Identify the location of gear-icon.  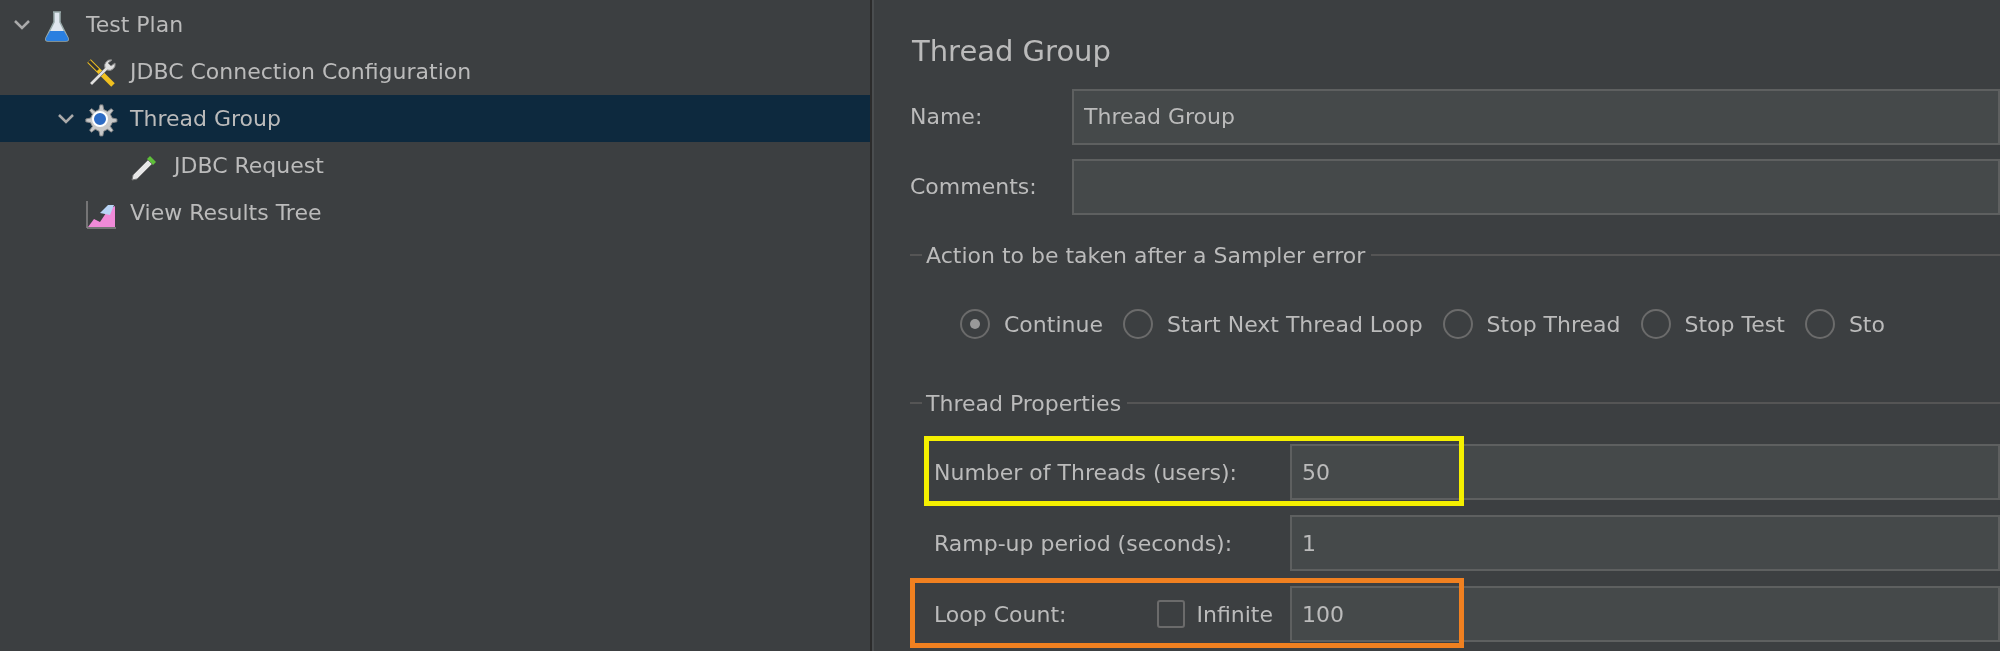
(101, 118).